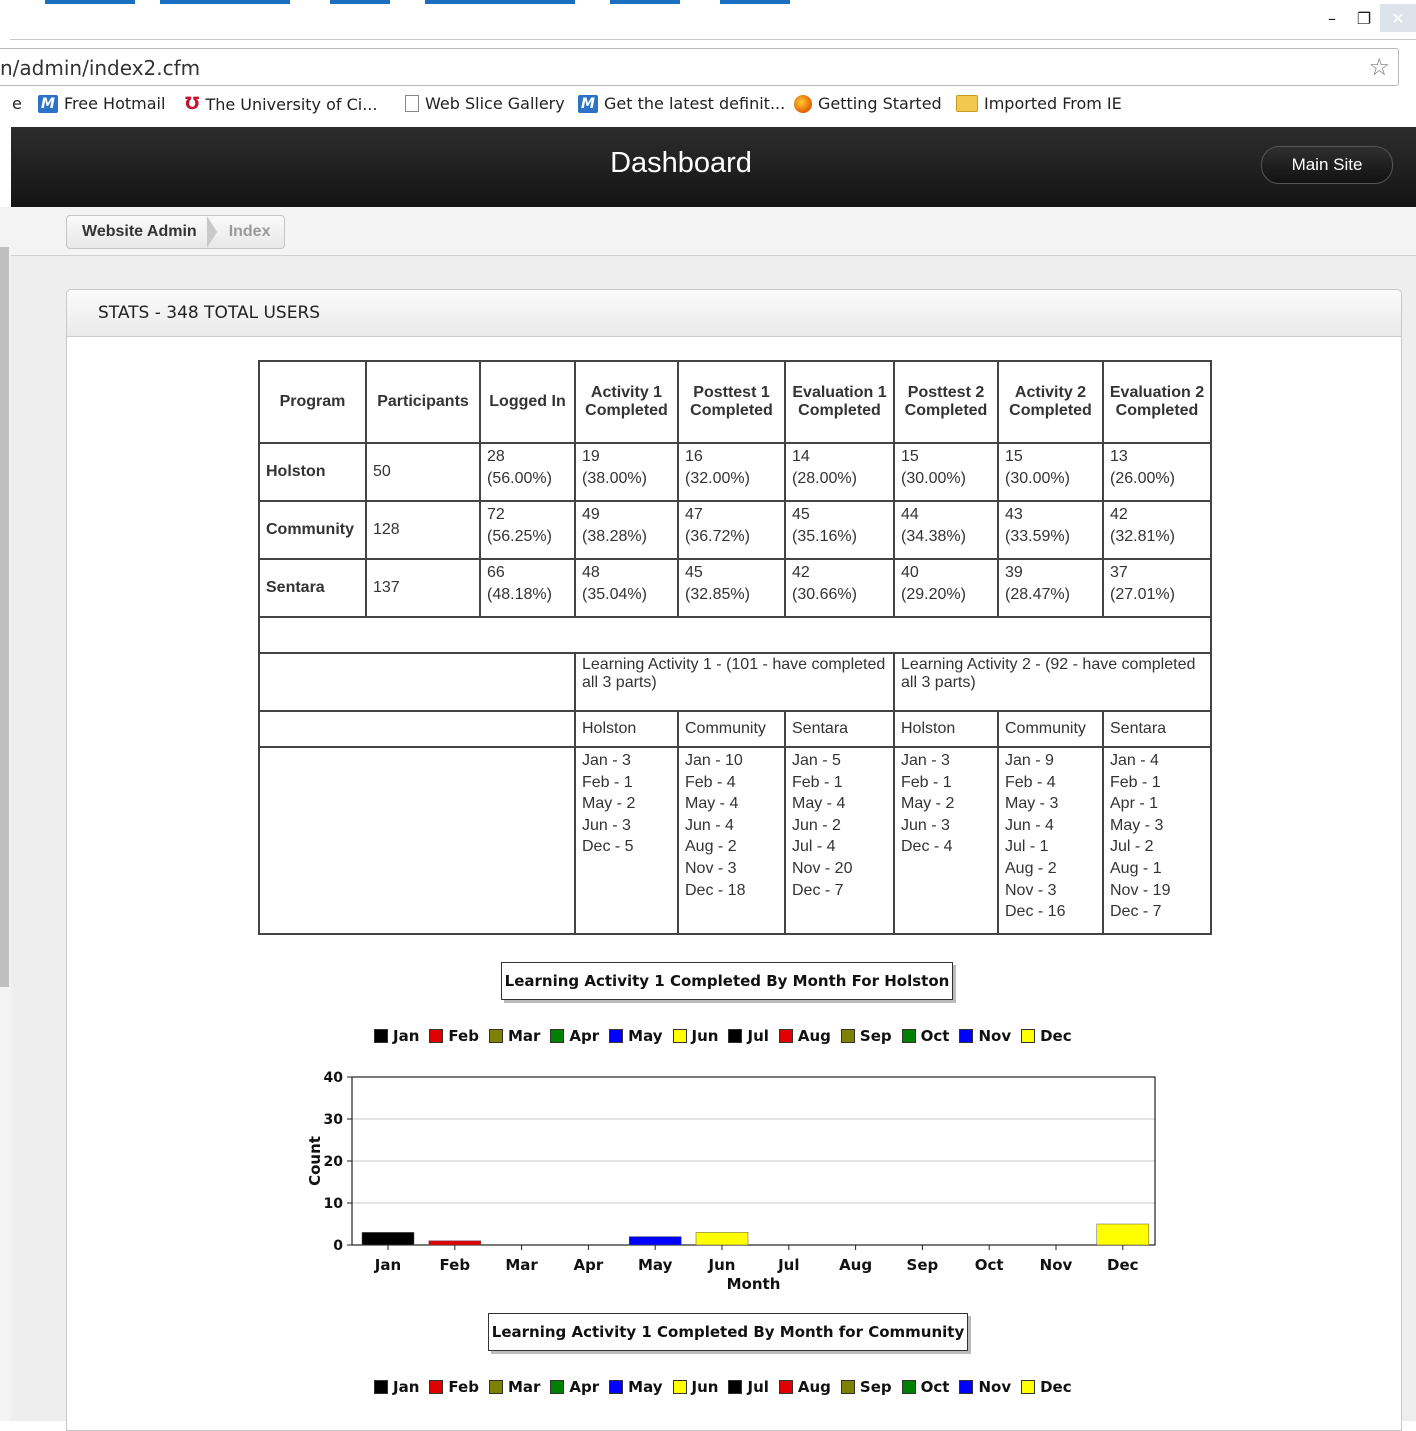 The image size is (1416, 1431). Describe the element at coordinates (711, 868) in the screenshot. I see `monthly-count: Nov - 3` at that location.